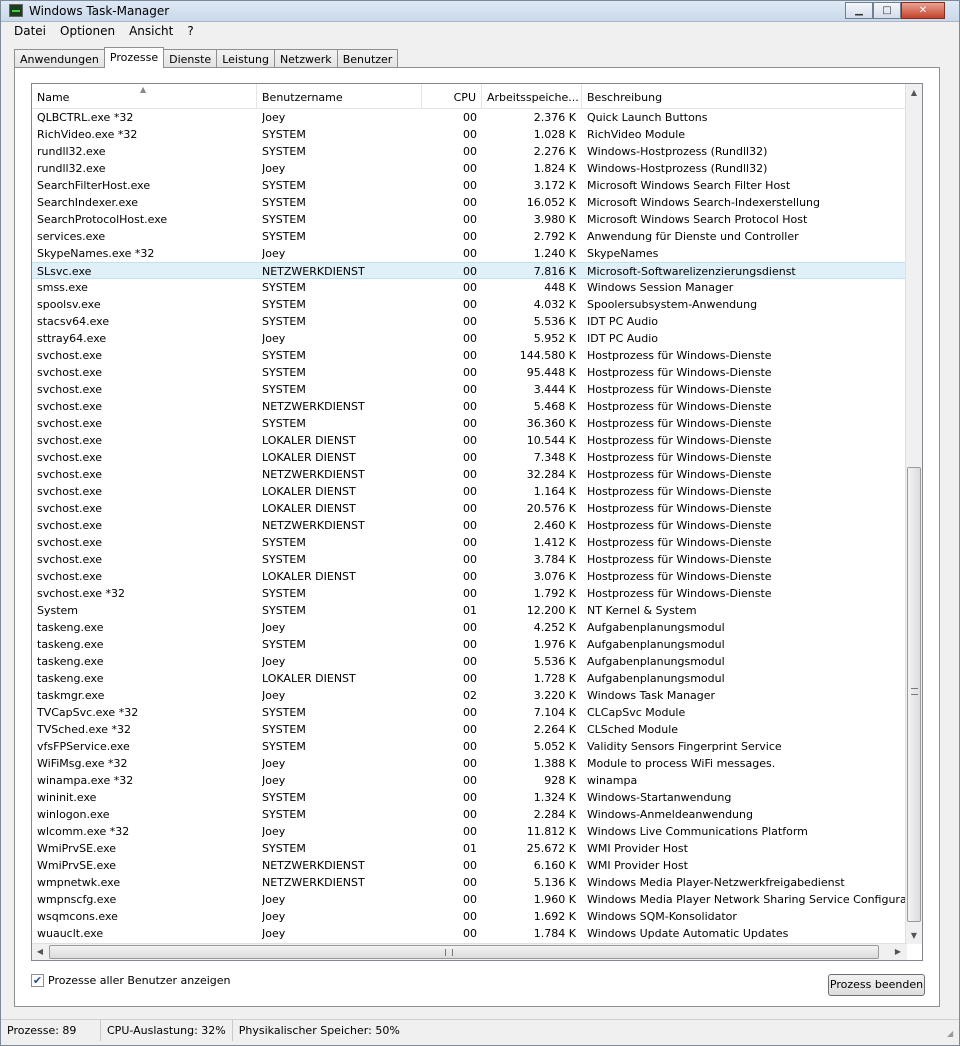 The image size is (960, 1046). Describe the element at coordinates (469, 321) in the screenshot. I see `process-row: stacsv64.exe SYSTEM 00 5.536 K IDT PC Audio` at that location.